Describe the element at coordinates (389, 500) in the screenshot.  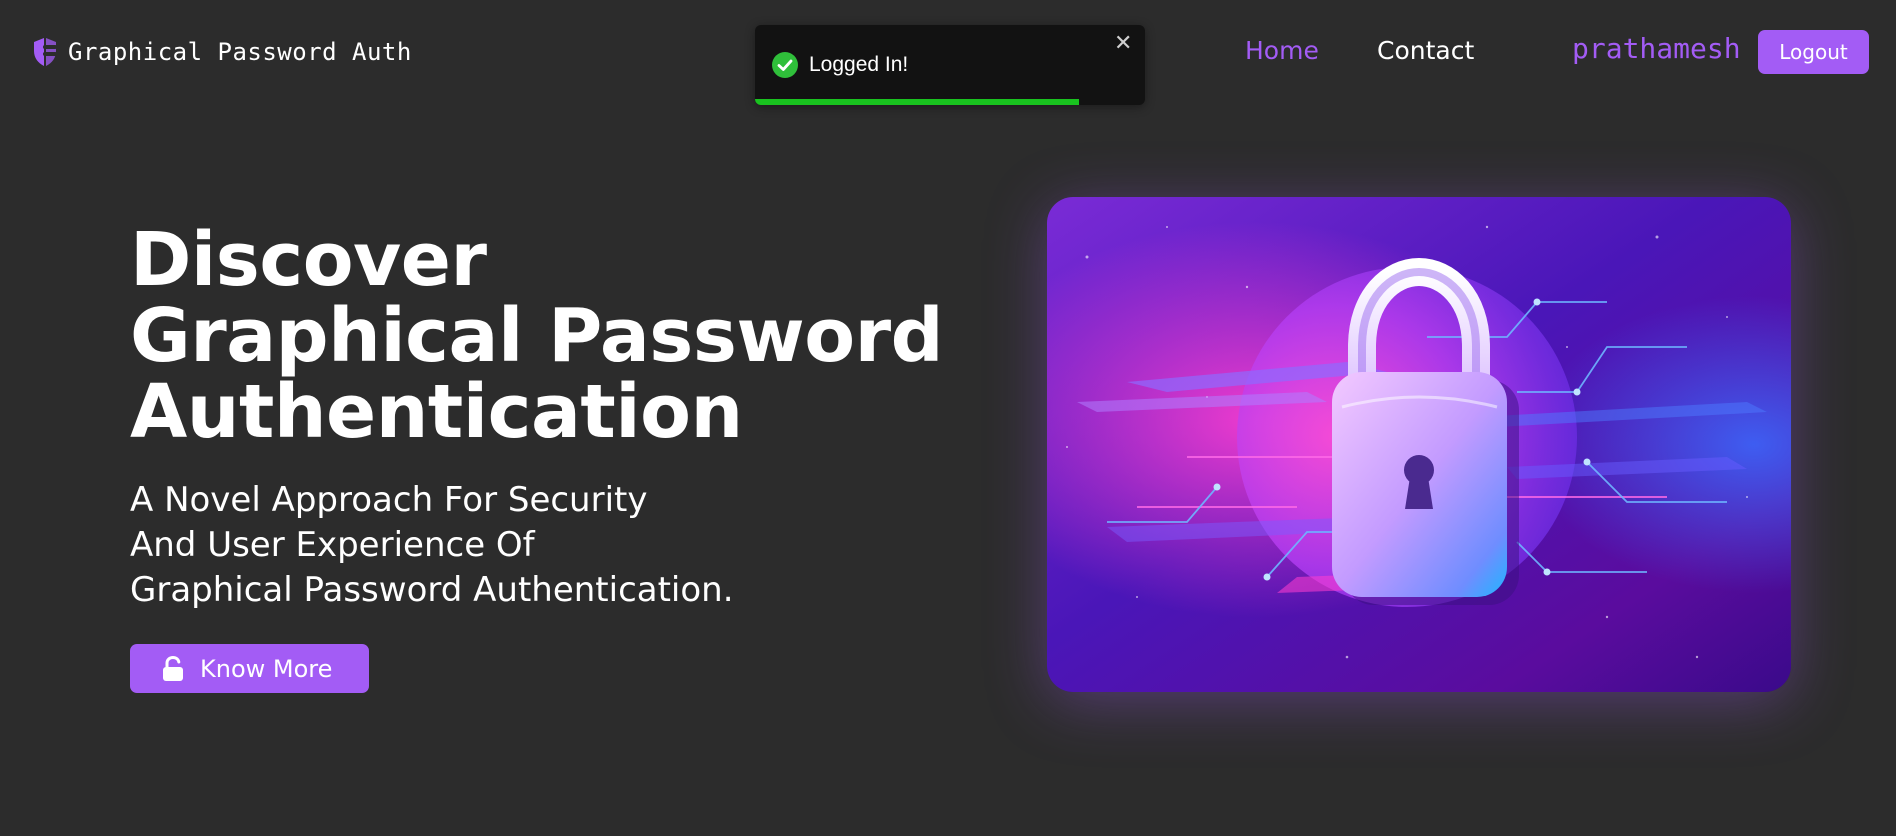
I see `hero-subtitle-line: A Novel Approach For Security` at that location.